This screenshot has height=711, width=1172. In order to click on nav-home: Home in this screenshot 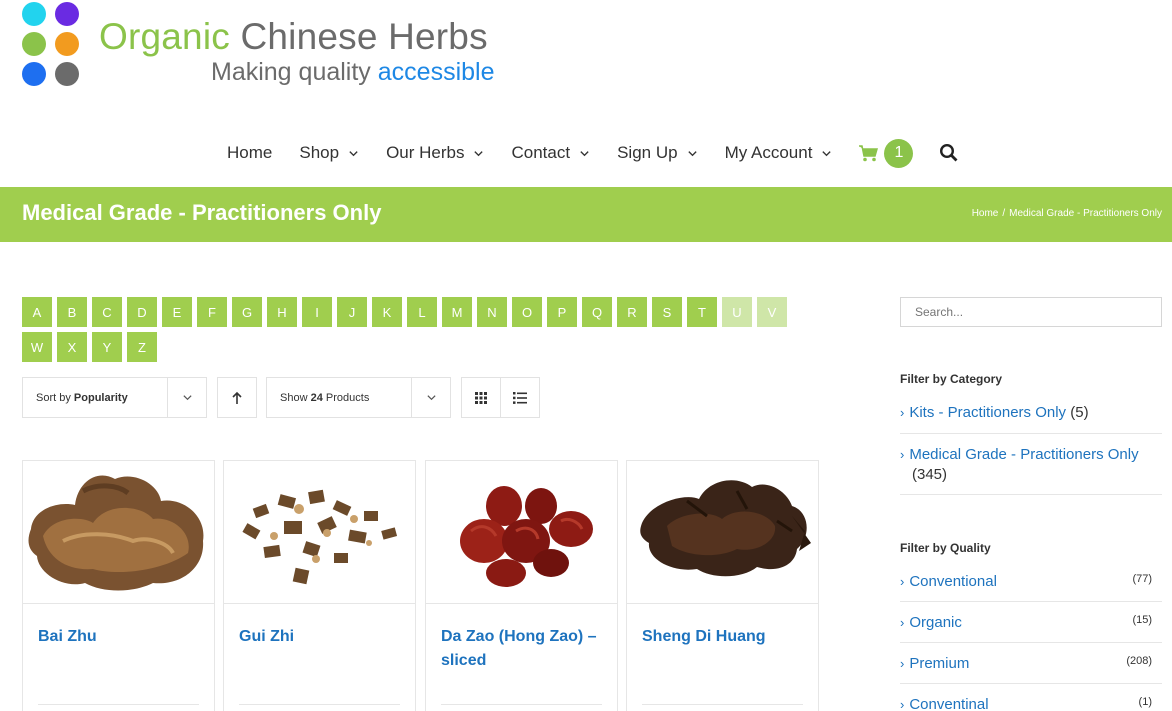, I will do `click(249, 153)`.